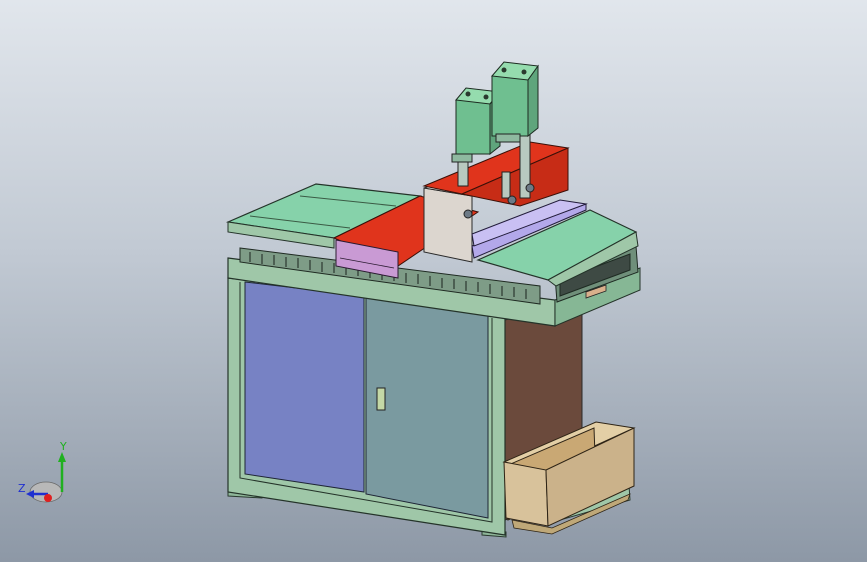  Describe the element at coordinates (462, 158) in the screenshot. I see `cylinder-left-cap` at that location.